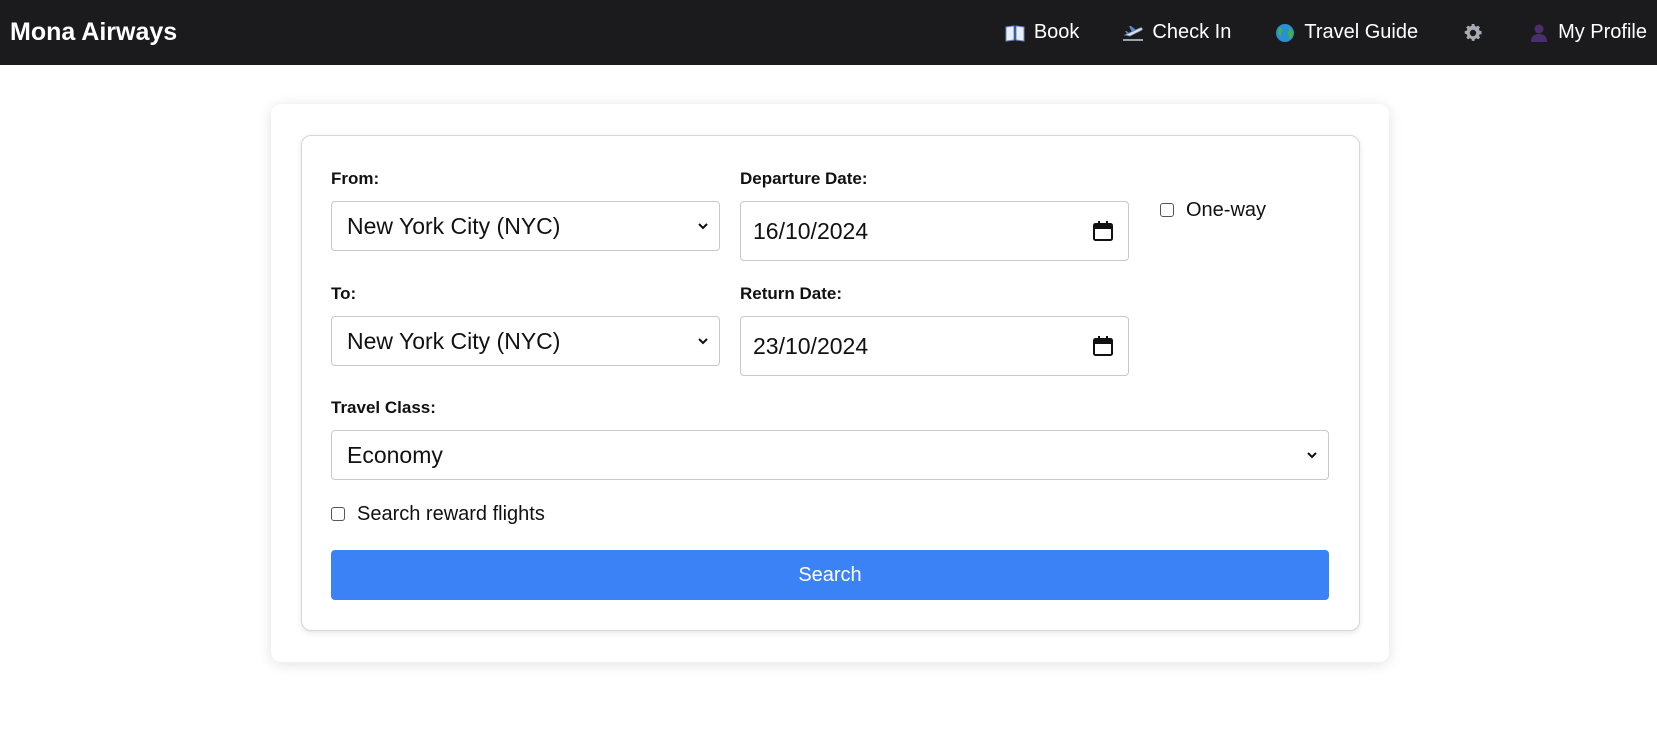  I want to click on travel-class-value: Economy, so click(395, 454).